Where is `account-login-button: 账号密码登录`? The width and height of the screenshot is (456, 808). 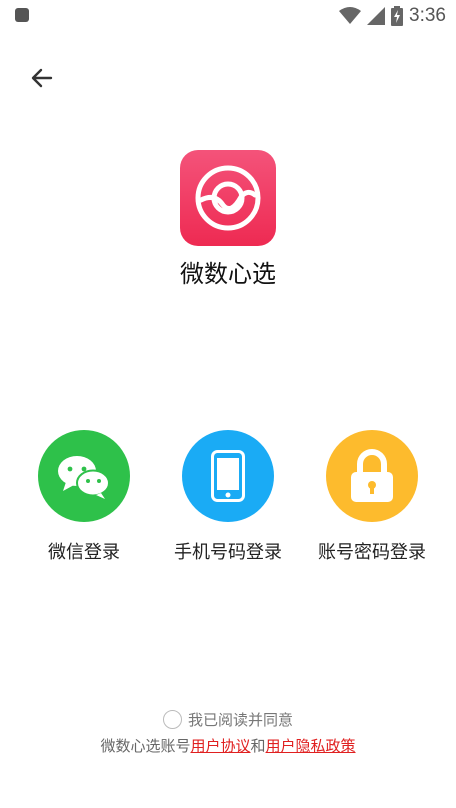 account-login-button: 账号密码登录 is located at coordinates (372, 497).